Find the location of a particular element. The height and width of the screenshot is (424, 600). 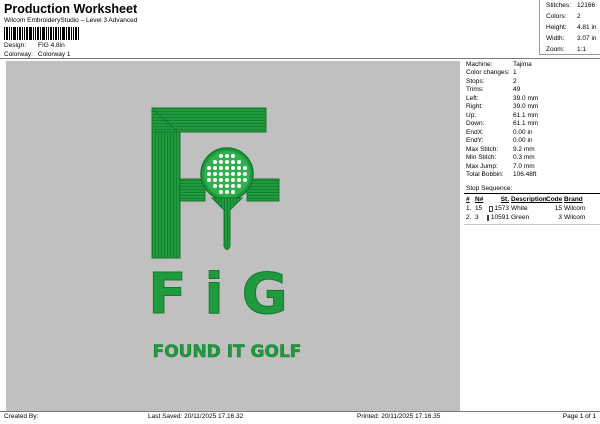

stitch-count: 10591 is located at coordinates (498, 217).